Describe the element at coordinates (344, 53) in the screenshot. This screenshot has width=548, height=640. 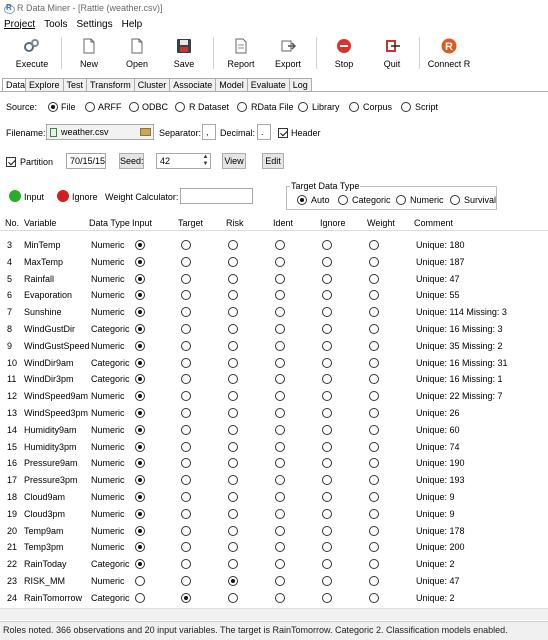
I see `stop-button: Stop` at that location.